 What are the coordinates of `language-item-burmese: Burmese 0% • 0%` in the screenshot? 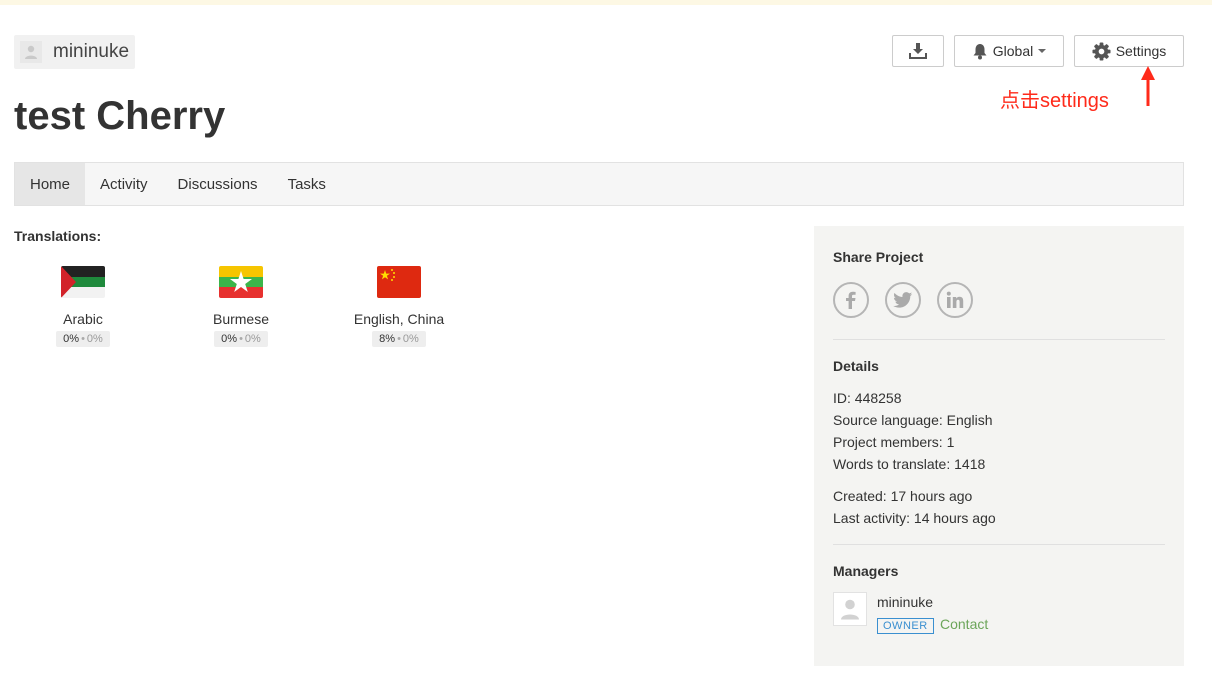 It's located at (241, 306).